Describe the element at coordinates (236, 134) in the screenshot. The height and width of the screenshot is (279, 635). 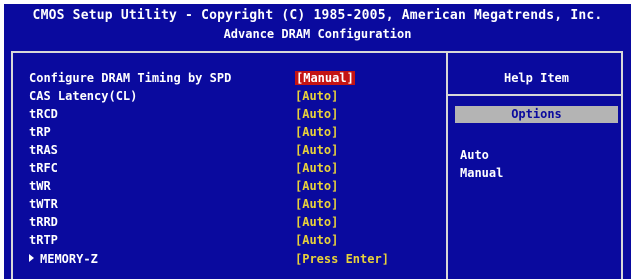
I see `setting-trp: tRP [Auto]` at that location.